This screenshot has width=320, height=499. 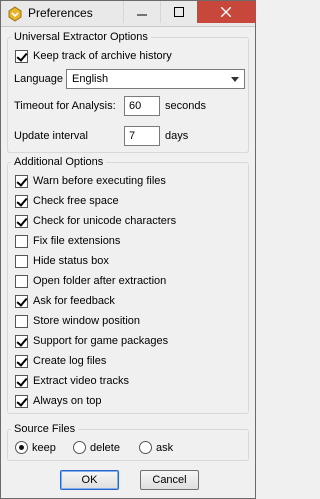 I want to click on source-ask-radio: ask, so click(x=159, y=448).